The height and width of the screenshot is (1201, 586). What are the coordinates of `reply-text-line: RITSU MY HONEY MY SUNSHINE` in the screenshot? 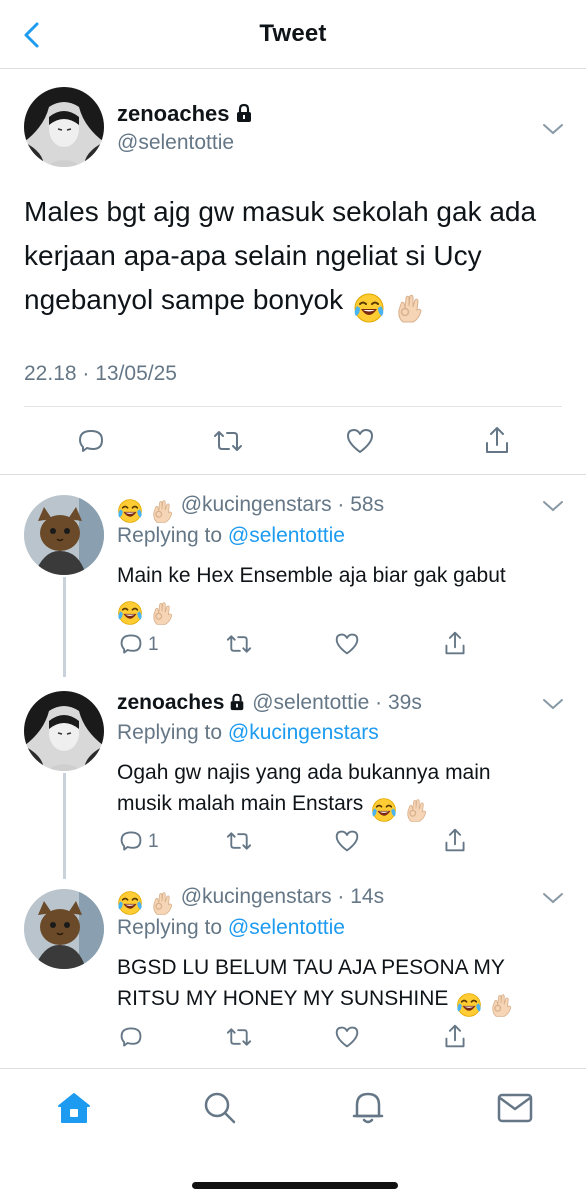 It's located at (339, 1001).